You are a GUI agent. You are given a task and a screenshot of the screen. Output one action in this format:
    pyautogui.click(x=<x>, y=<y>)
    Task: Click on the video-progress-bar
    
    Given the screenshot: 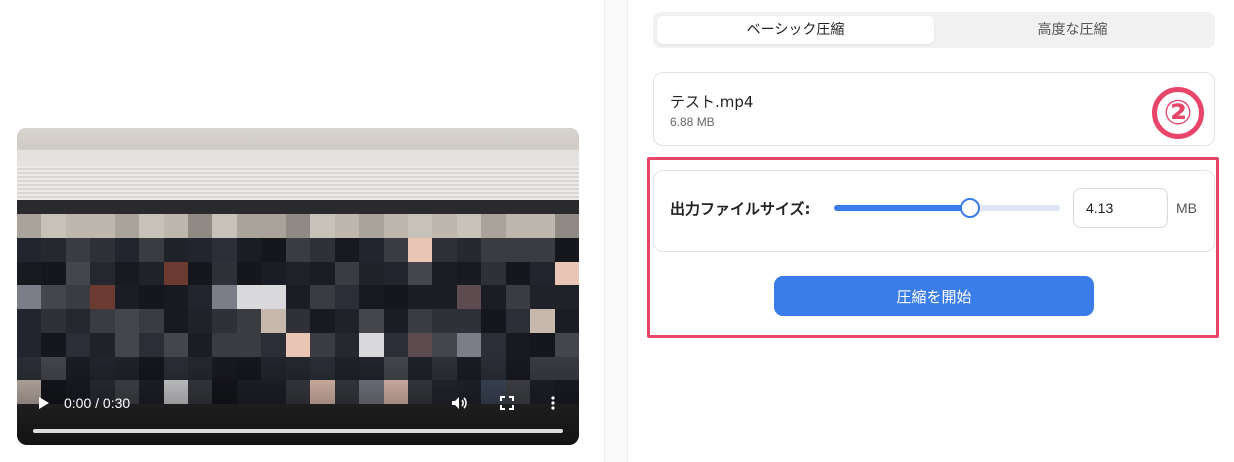 What is the action you would take?
    pyautogui.click(x=298, y=431)
    